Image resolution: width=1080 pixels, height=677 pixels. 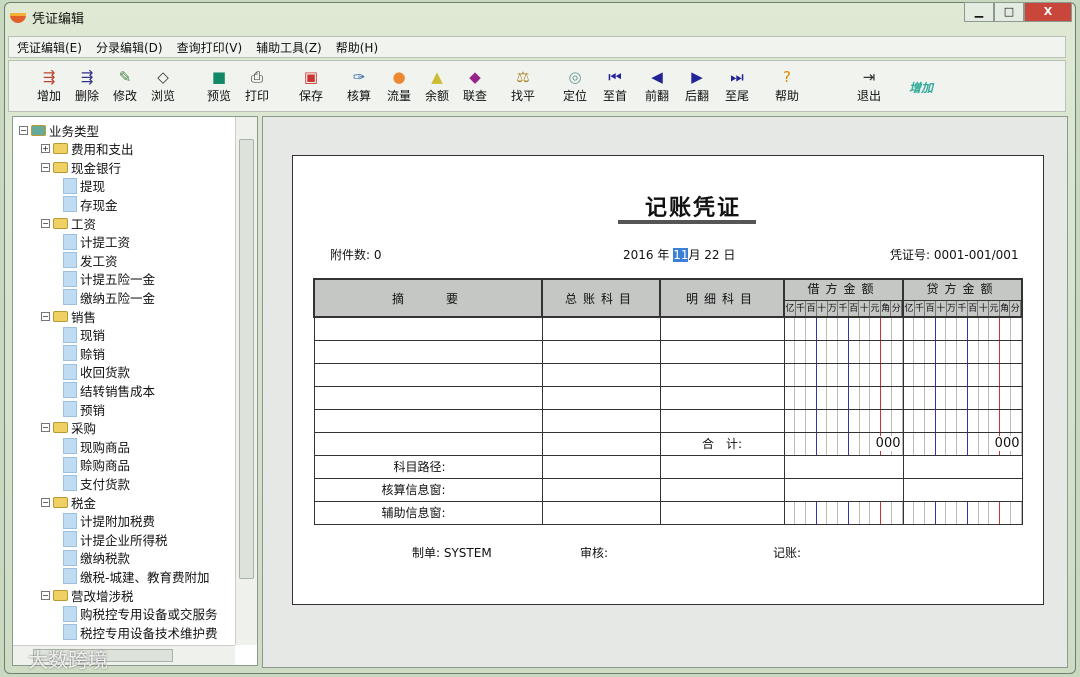 What do you see at coordinates (930, 308) in the screenshot?
I see `digit-header: 百` at bounding box center [930, 308].